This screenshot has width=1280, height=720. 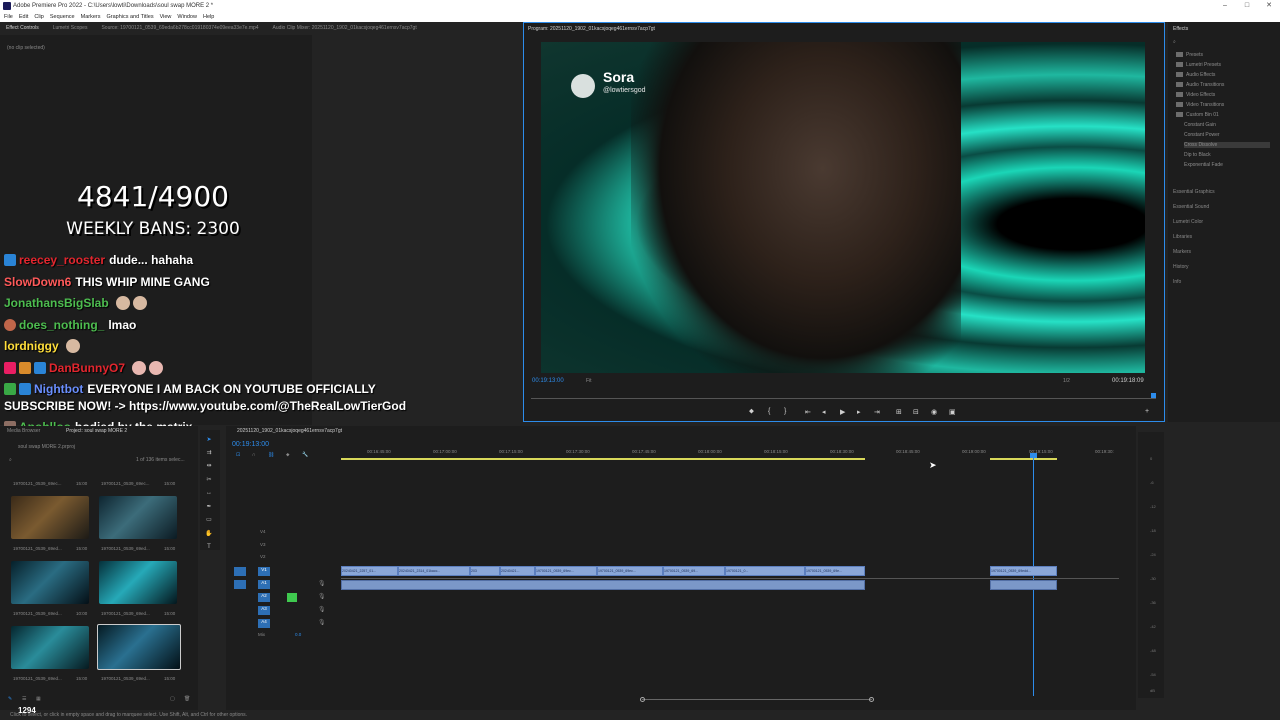 What do you see at coordinates (1195, 75) in the screenshot?
I see `effects-folder: Audio Effects` at bounding box center [1195, 75].